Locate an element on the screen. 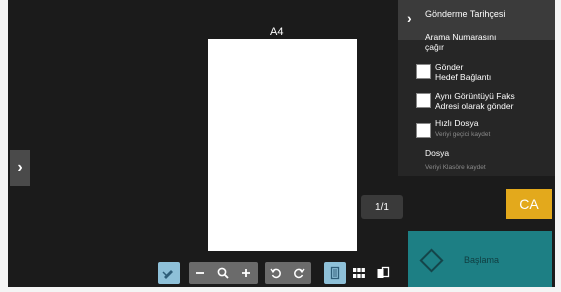 This screenshot has height=292, width=561. expand-left-button: › is located at coordinates (20, 168).